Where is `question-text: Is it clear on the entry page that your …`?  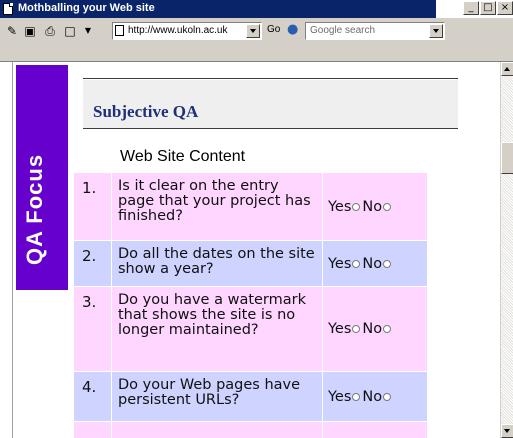 question-text: Is it clear on the entry page that your … is located at coordinates (217, 206).